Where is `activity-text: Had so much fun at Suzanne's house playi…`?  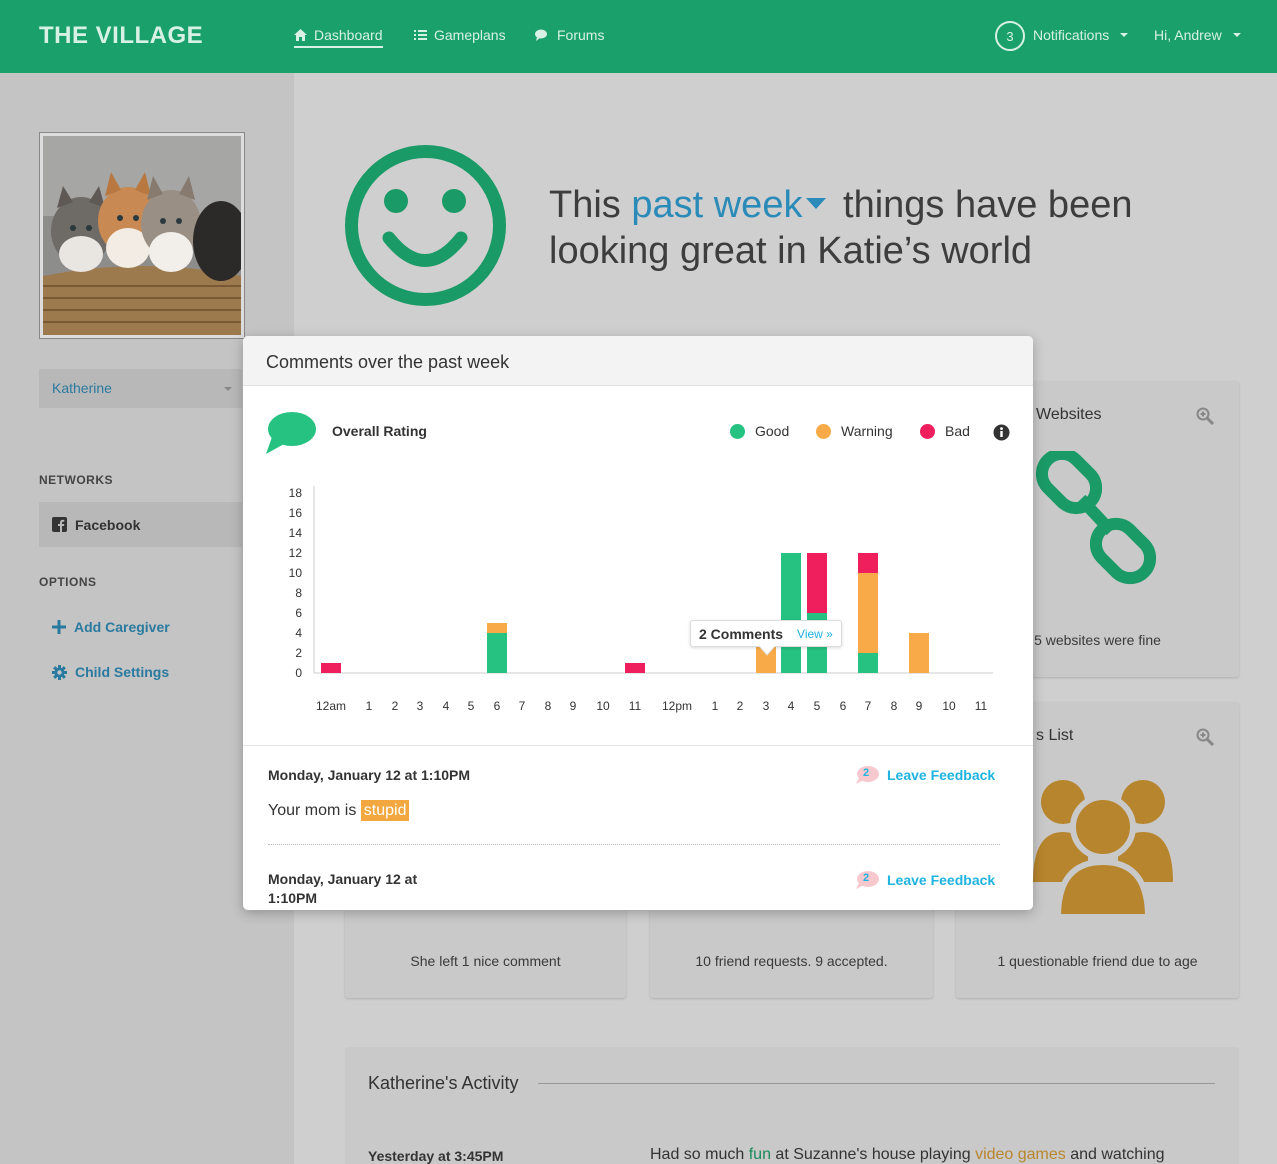
activity-text: Had so much fun at Suzanne's house playi… is located at coordinates (907, 1155).